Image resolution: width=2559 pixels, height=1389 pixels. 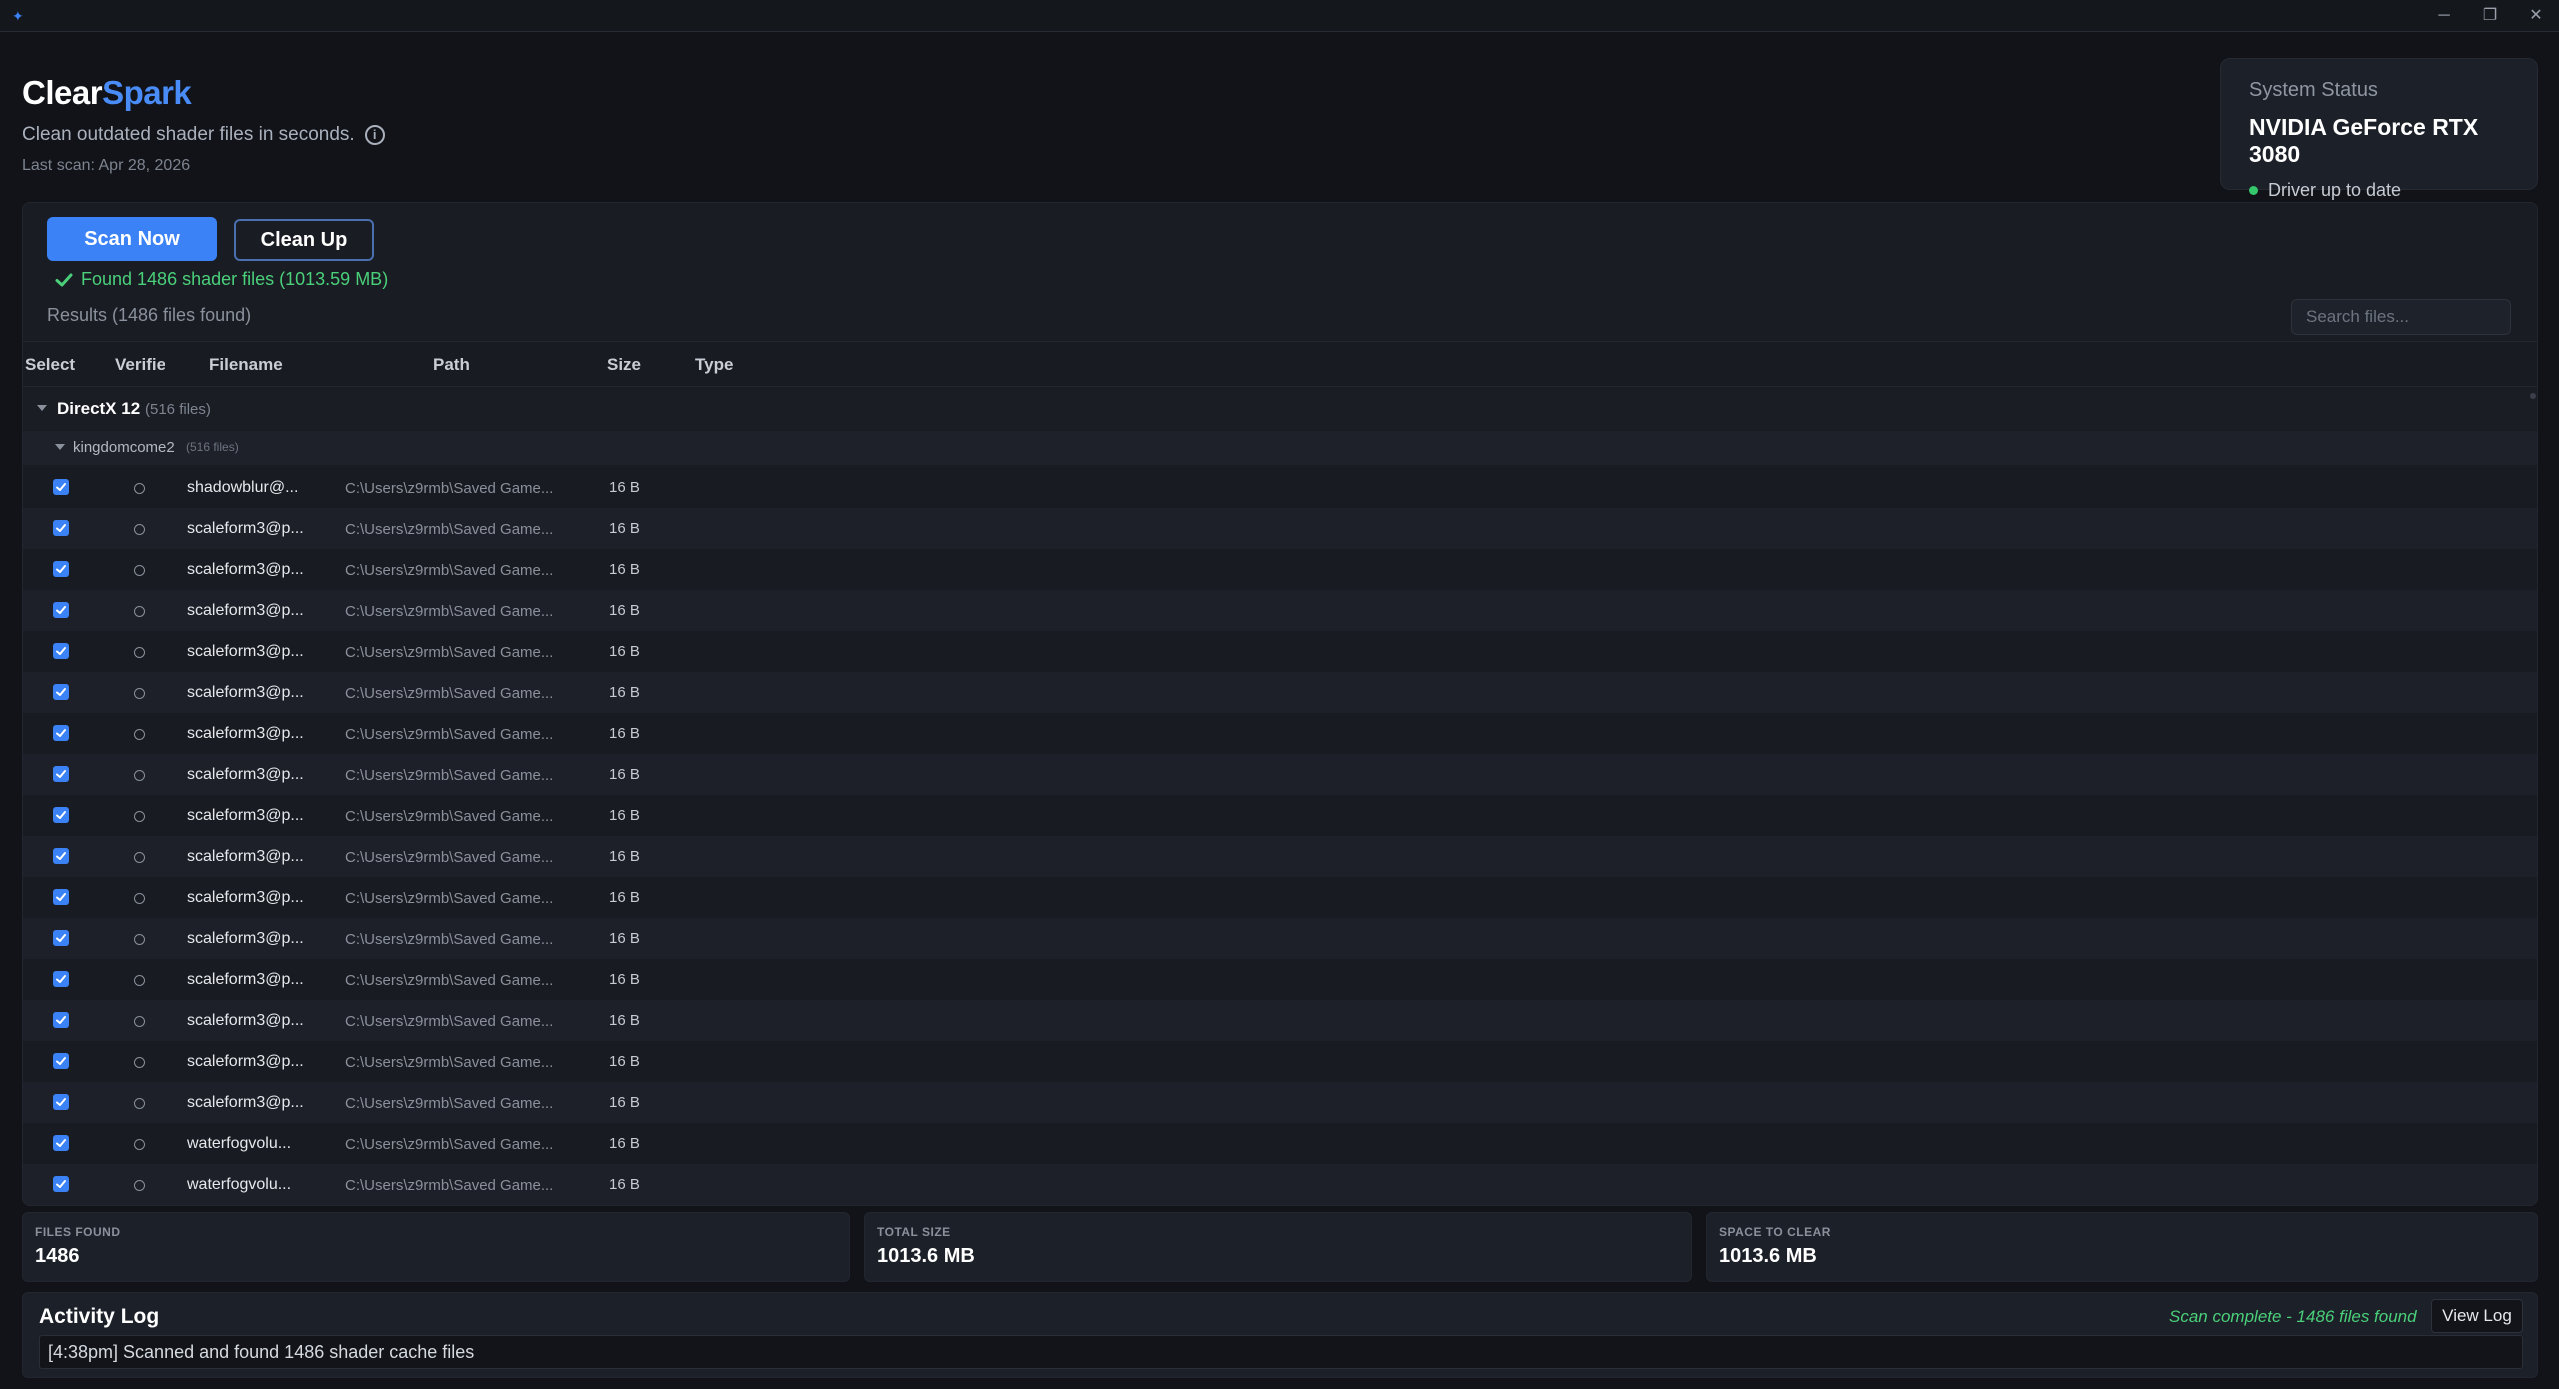 What do you see at coordinates (64, 279) in the screenshot?
I see `check-icon` at bounding box center [64, 279].